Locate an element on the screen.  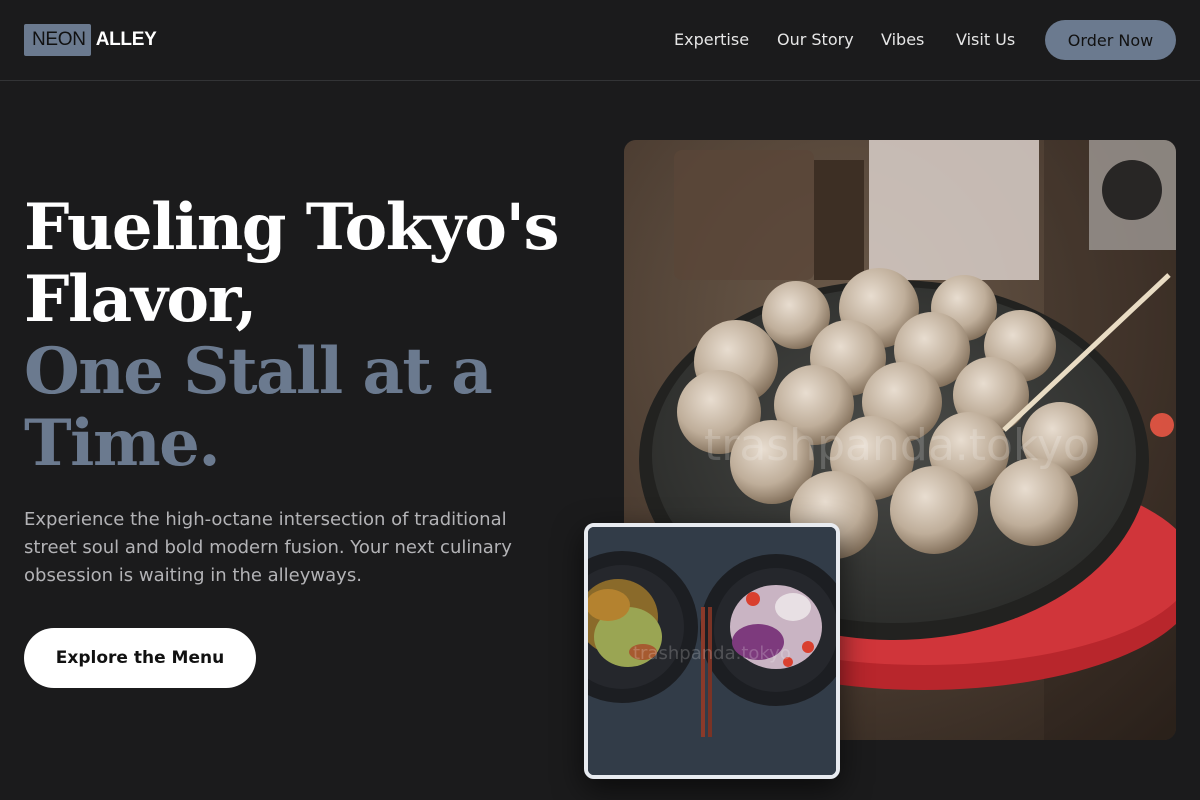
logo-text: ALLEY is located at coordinates (126, 39).